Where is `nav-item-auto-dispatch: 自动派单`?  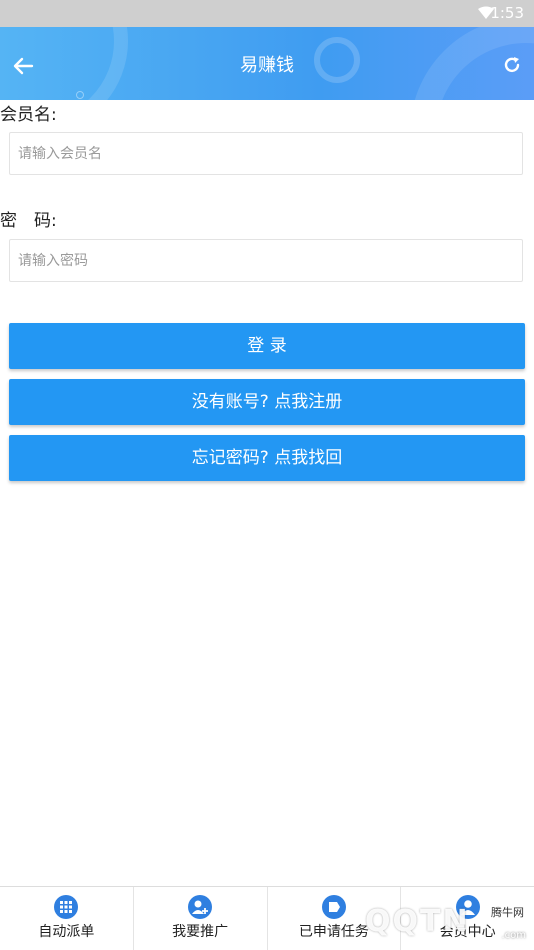
nav-item-auto-dispatch: 自动派单 is located at coordinates (67, 918).